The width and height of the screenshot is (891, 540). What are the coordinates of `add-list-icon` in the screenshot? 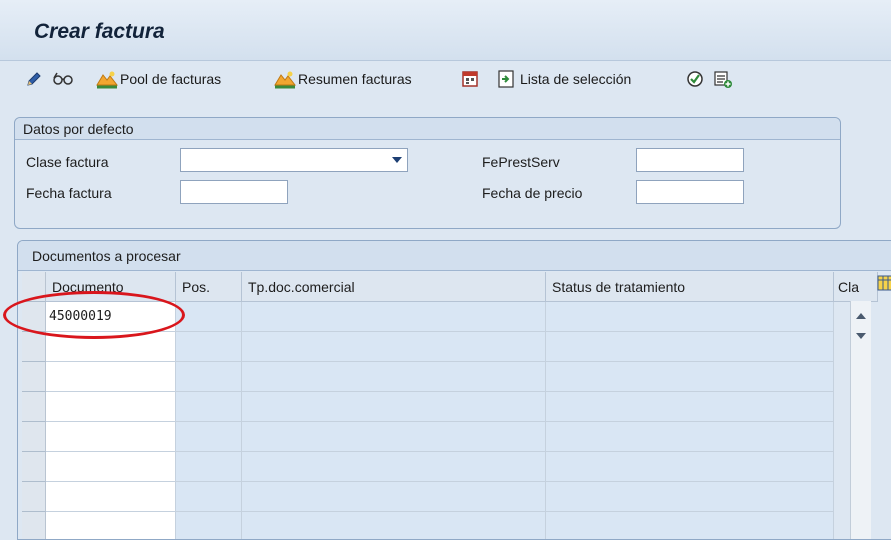 It's located at (723, 79).